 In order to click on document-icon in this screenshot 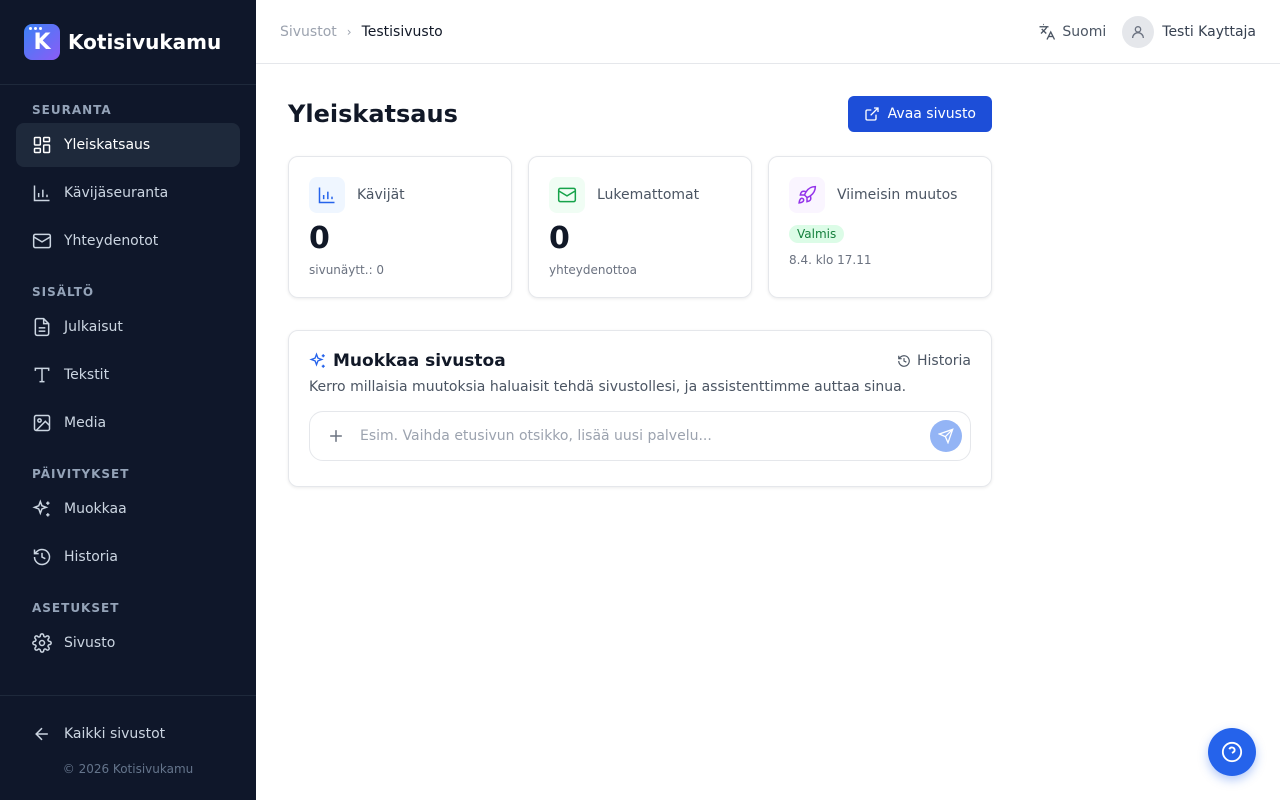, I will do `click(42, 327)`.